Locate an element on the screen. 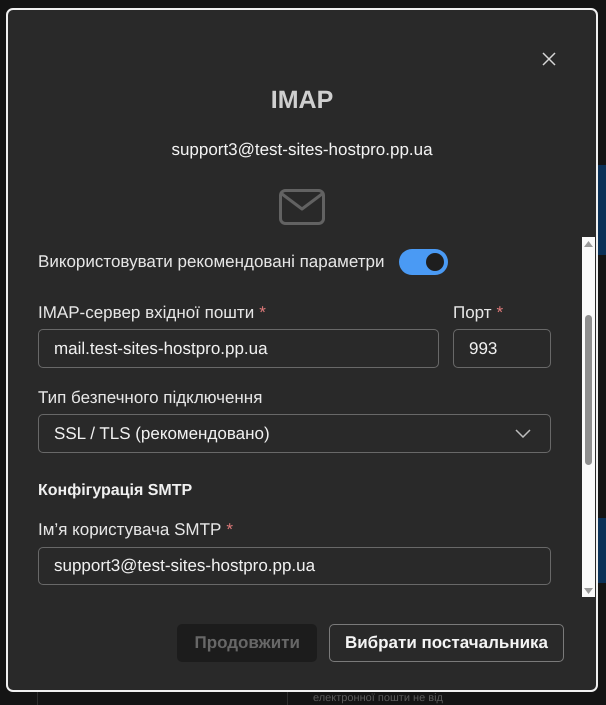 Image resolution: width=606 pixels, height=705 pixels. scroll-thumb is located at coordinates (588, 390).